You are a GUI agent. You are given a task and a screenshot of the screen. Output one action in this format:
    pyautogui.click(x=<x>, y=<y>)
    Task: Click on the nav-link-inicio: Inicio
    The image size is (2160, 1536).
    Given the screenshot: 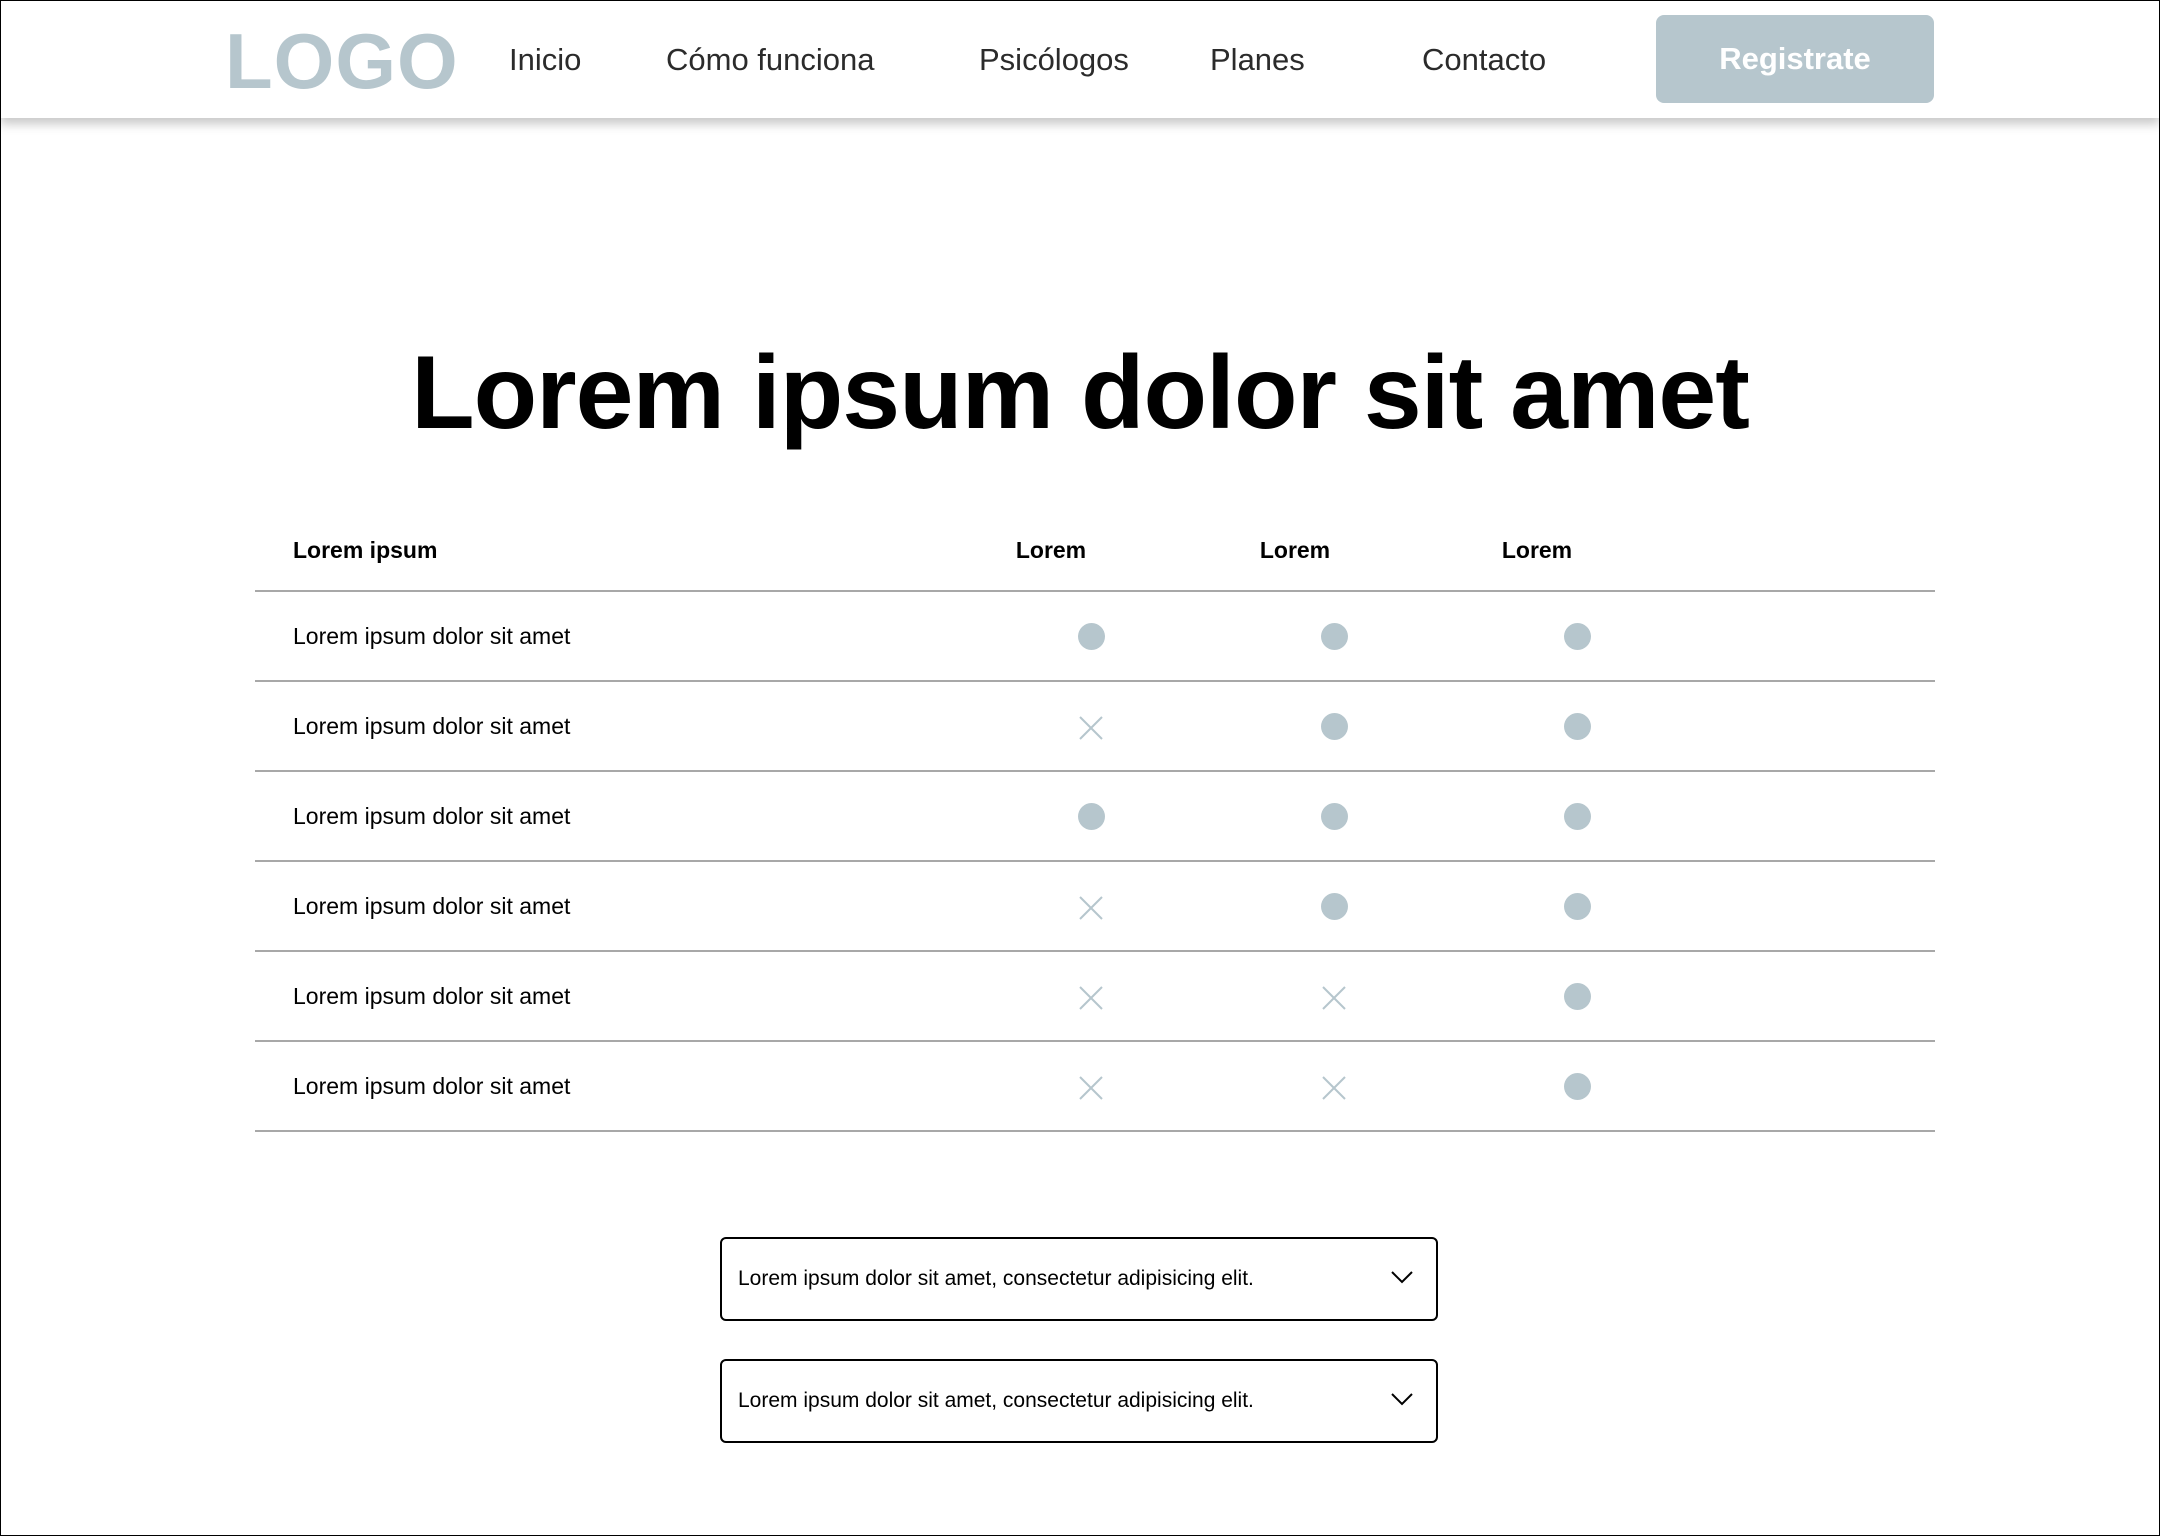 What is the action you would take?
    pyautogui.click(x=545, y=60)
    